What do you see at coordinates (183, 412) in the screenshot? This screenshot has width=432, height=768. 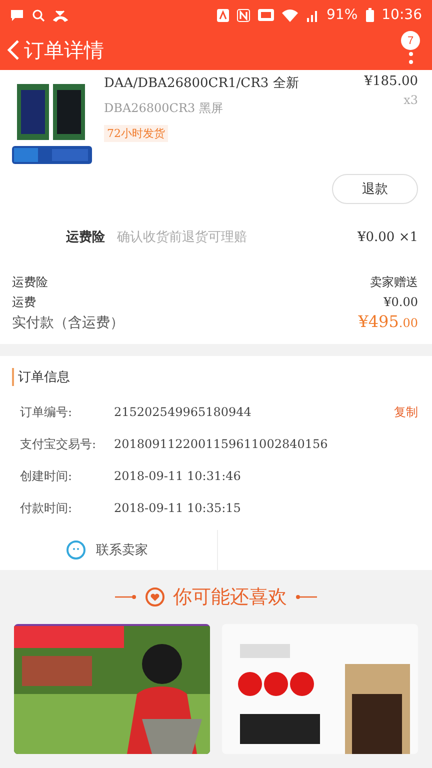 I see `info-value: 215202549965180944` at bounding box center [183, 412].